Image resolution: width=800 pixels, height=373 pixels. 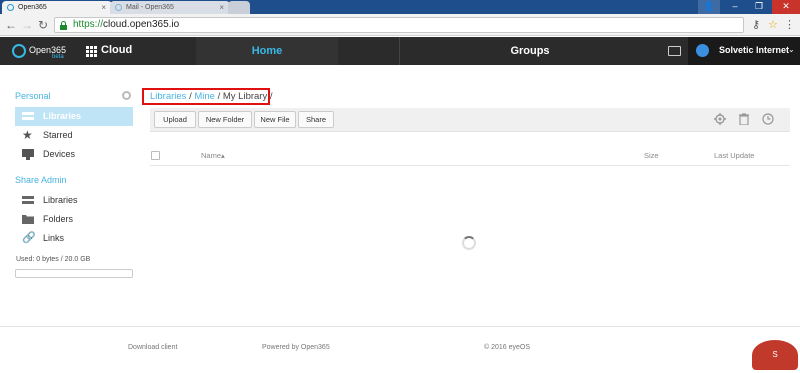 I want to click on bookmark-star-icon: ☆, so click(x=773, y=25).